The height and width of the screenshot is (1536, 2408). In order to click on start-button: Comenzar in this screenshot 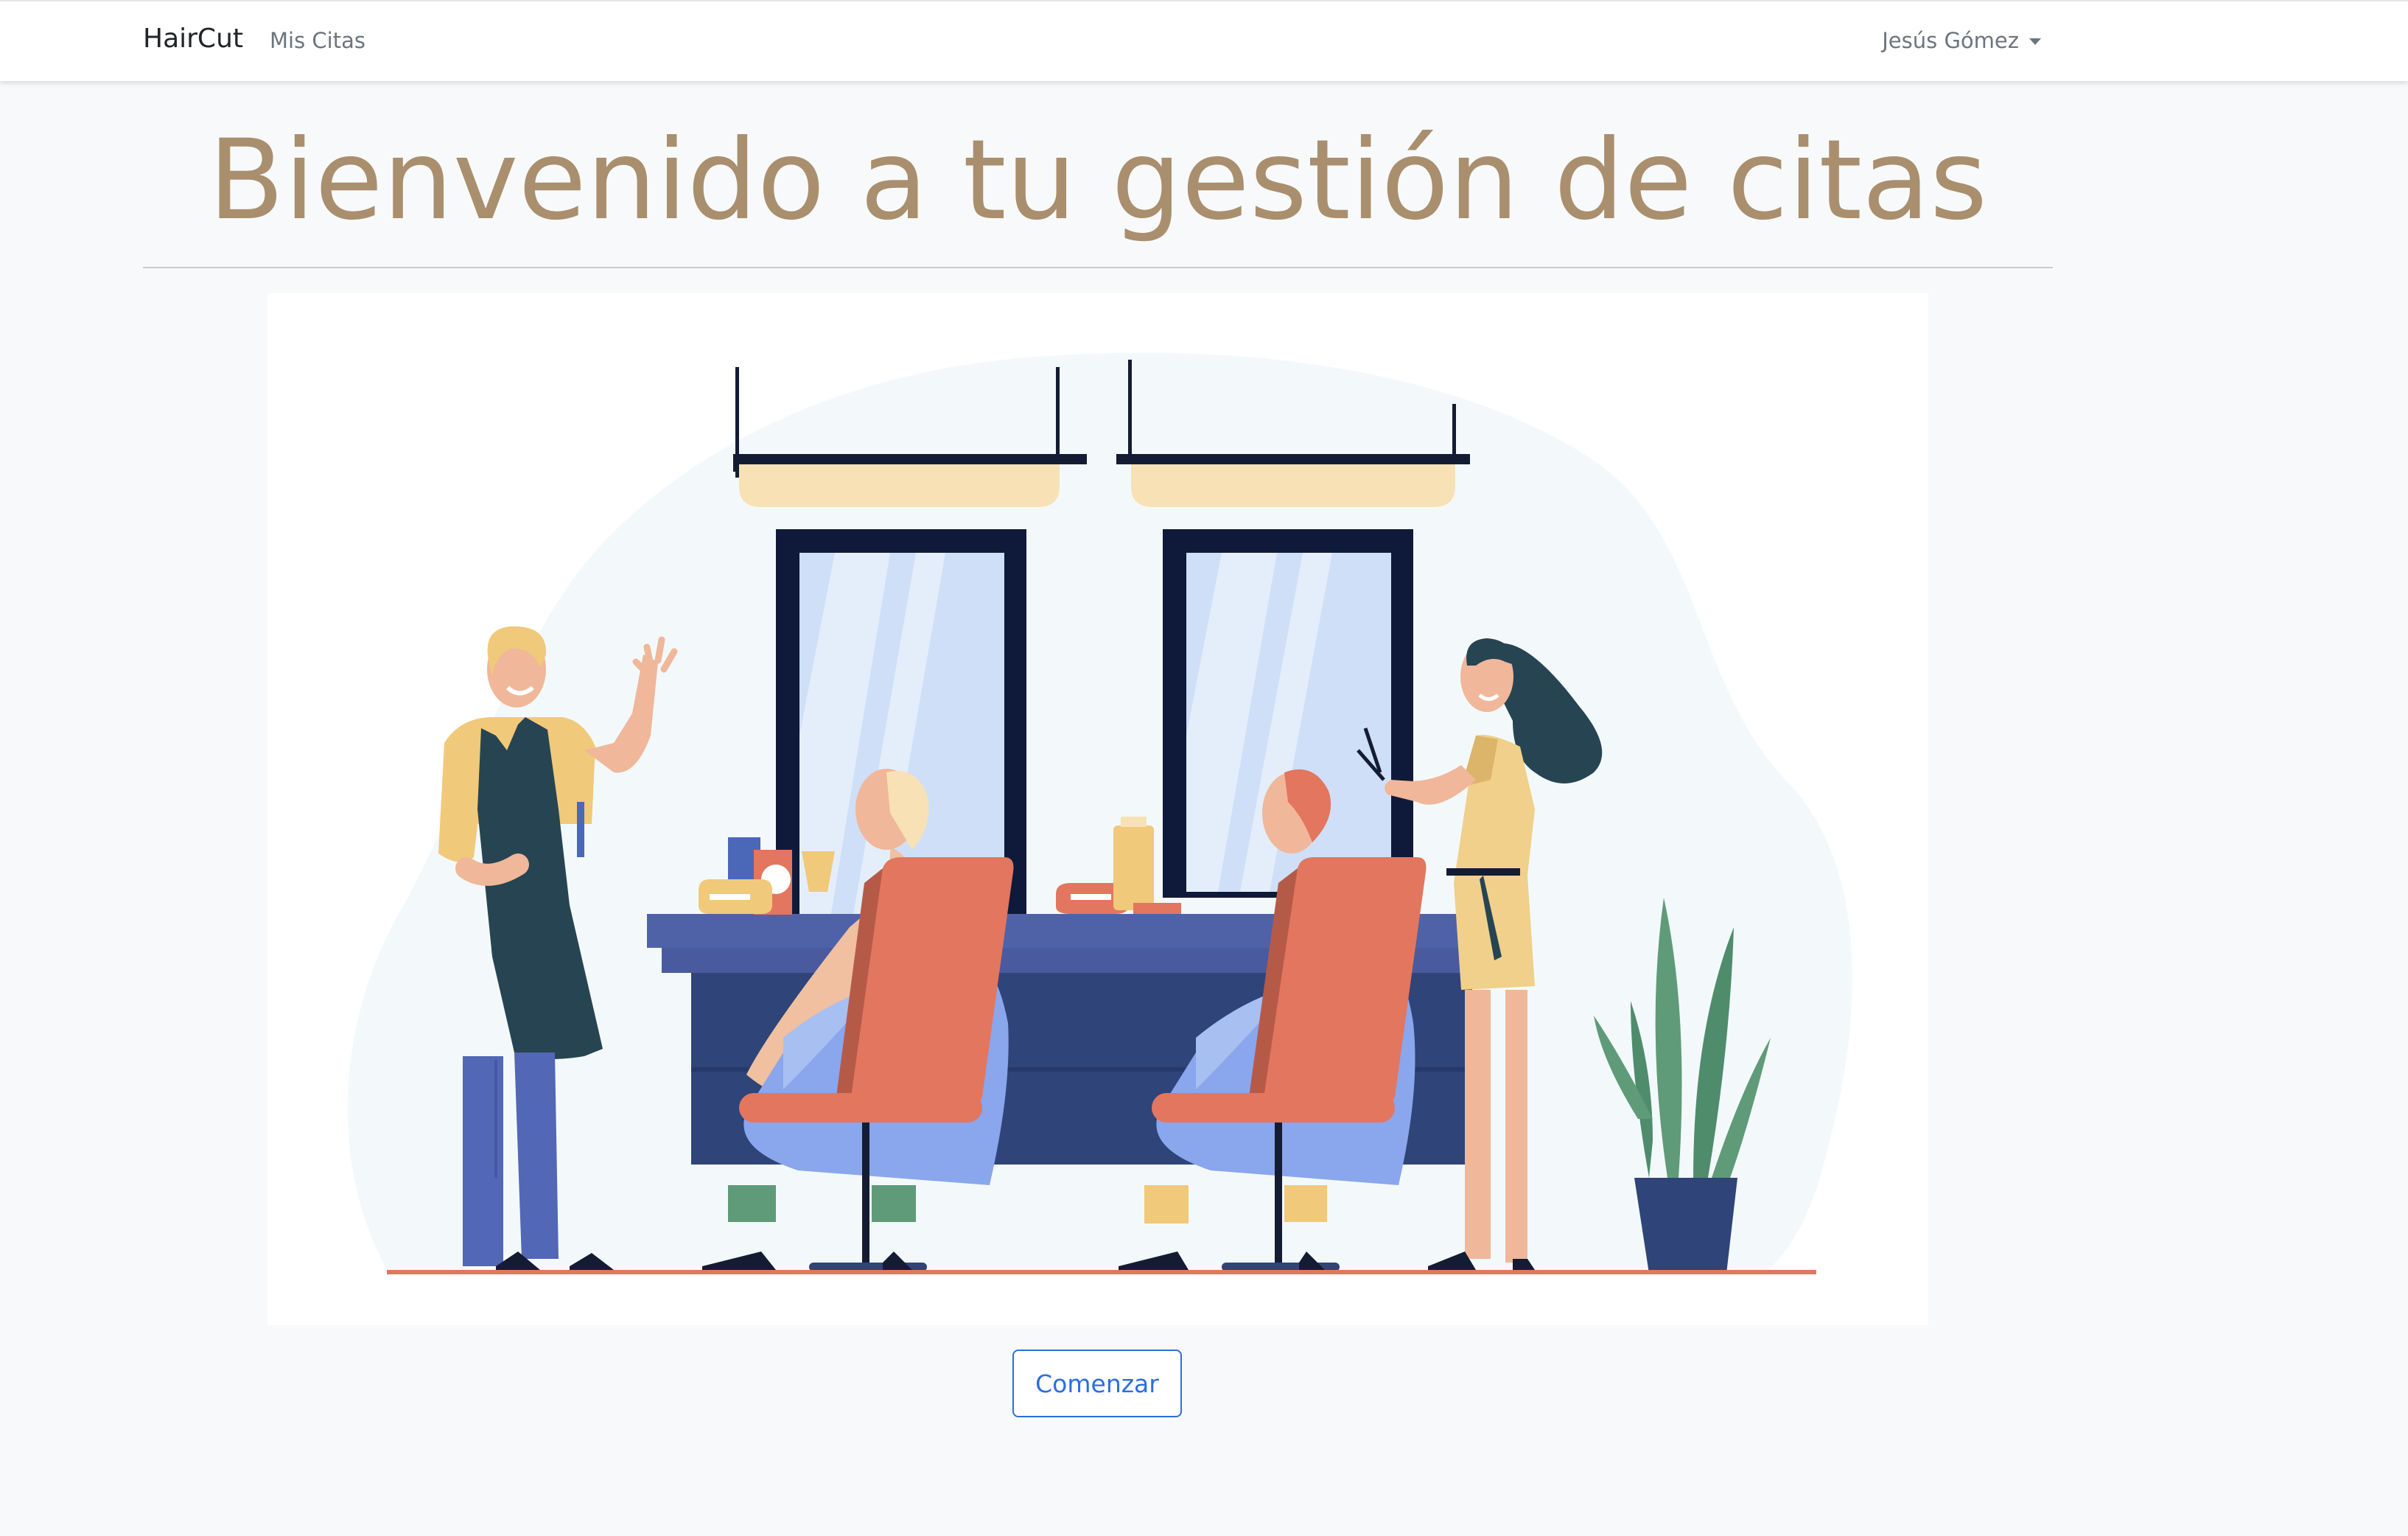, I will do `click(1097, 1383)`.